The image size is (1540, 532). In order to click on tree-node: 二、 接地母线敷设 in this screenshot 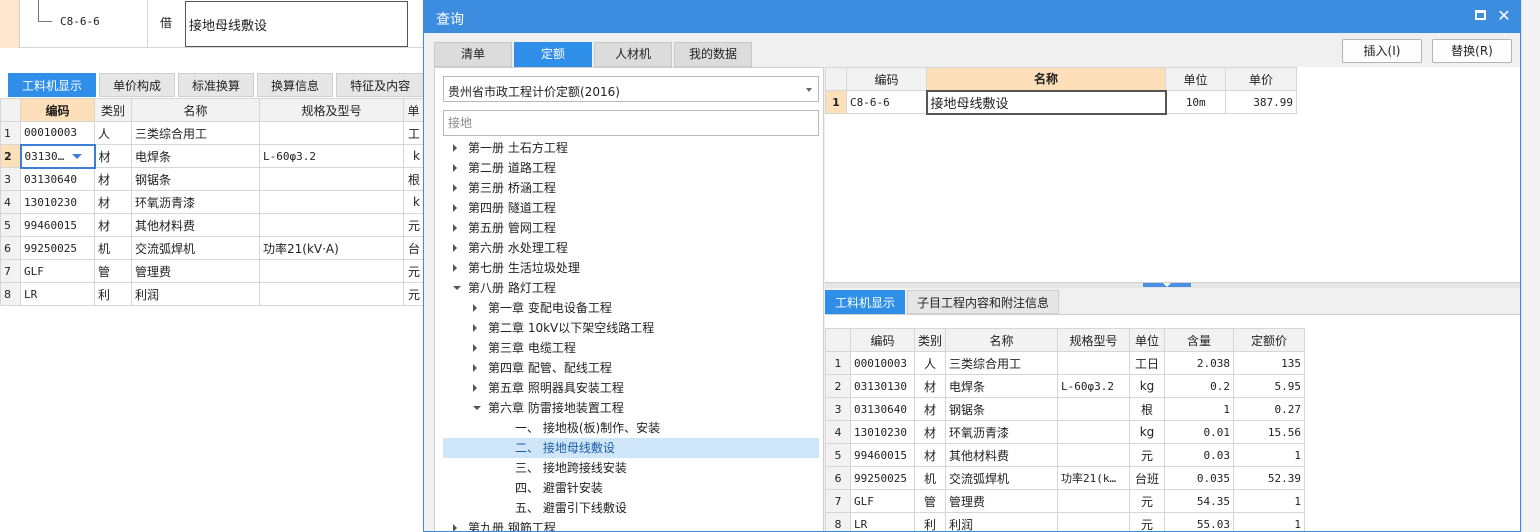, I will do `click(631, 448)`.